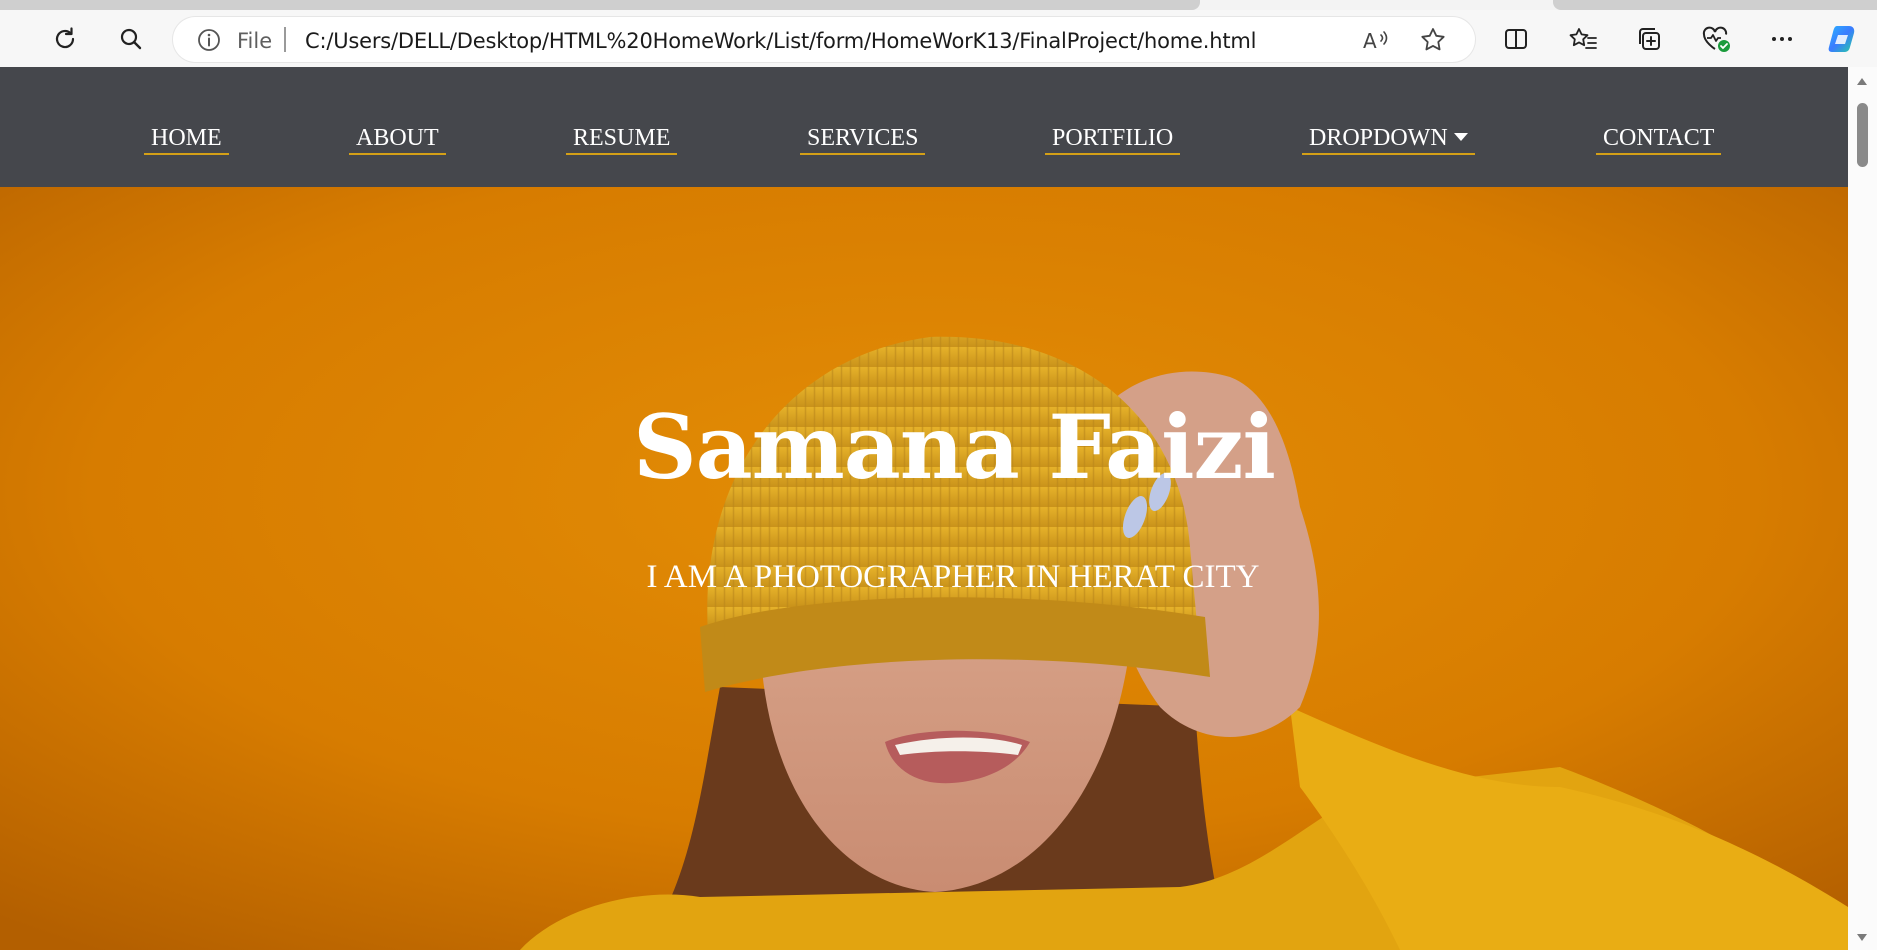 Image resolution: width=1877 pixels, height=950 pixels. Describe the element at coordinates (1716, 39) in the screenshot. I see `browser-essentials-icon` at that location.